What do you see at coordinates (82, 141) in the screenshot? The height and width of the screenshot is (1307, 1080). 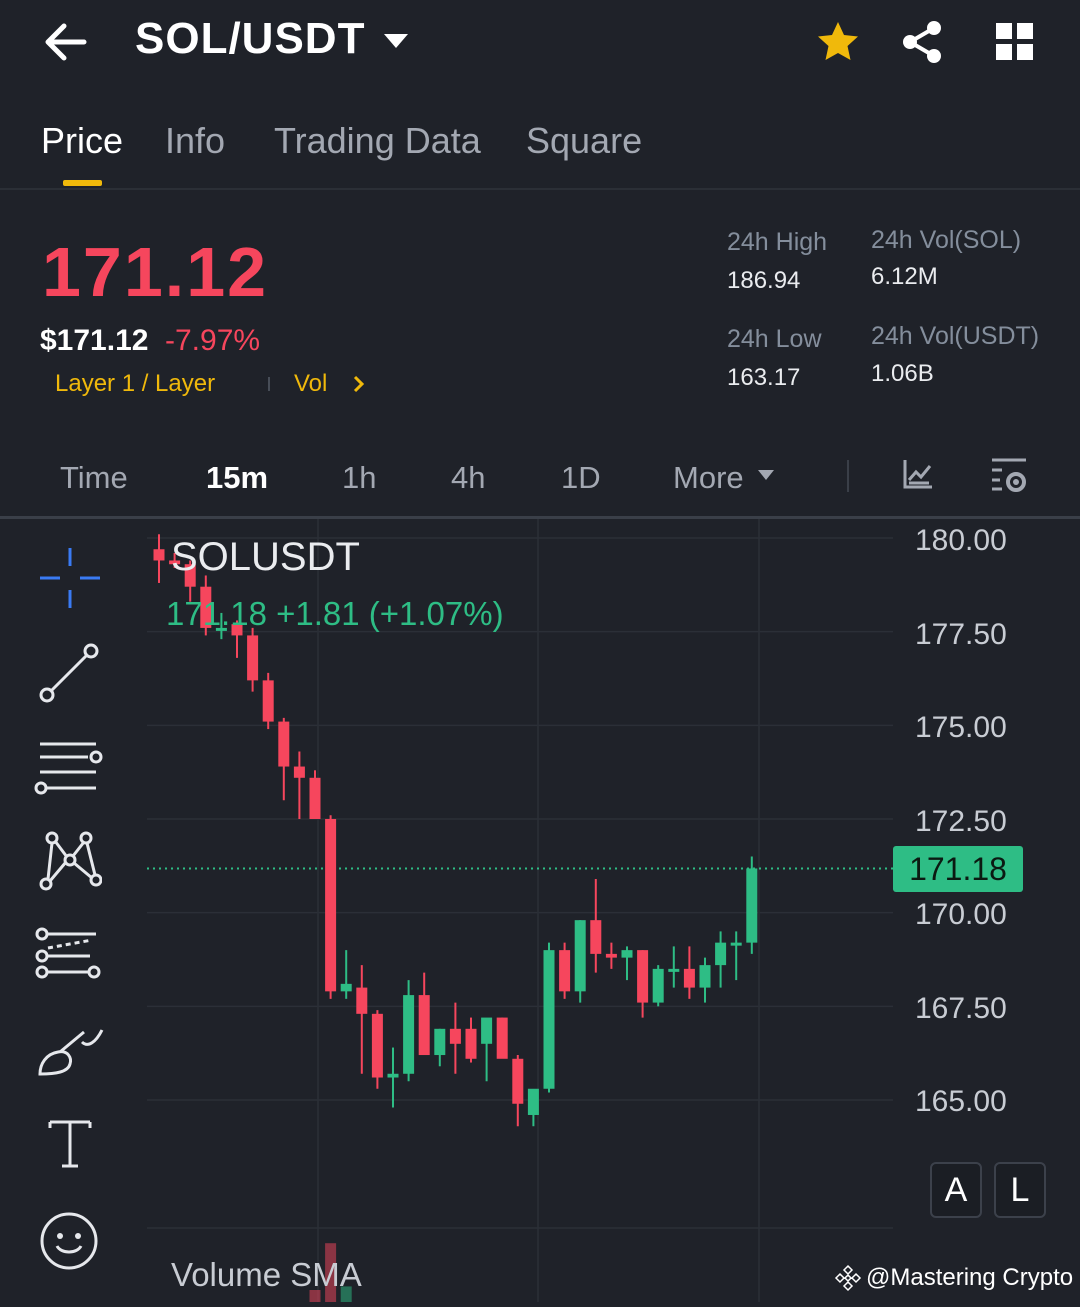 I see `tab-price: Price` at bounding box center [82, 141].